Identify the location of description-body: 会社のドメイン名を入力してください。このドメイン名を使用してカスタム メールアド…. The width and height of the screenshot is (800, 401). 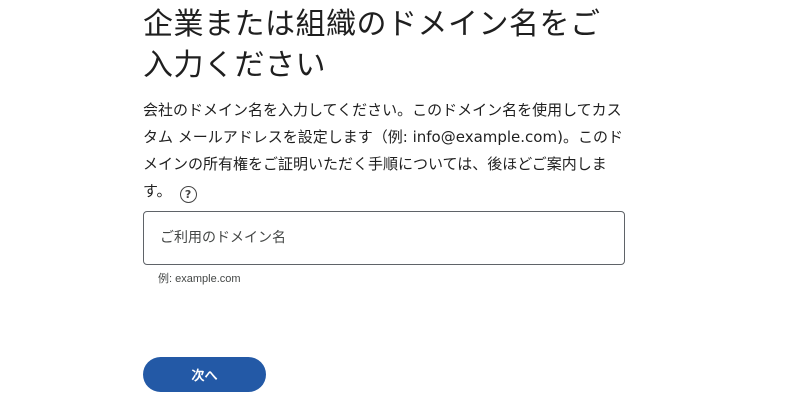
(383, 150).